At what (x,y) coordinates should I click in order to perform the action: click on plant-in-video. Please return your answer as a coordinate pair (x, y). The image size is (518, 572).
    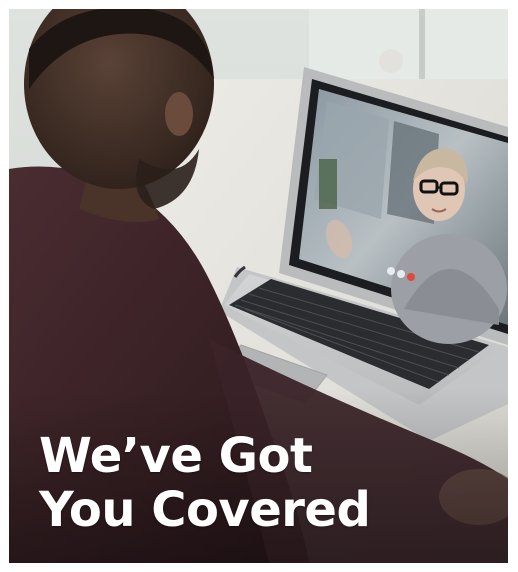
    Looking at the image, I should click on (328, 184).